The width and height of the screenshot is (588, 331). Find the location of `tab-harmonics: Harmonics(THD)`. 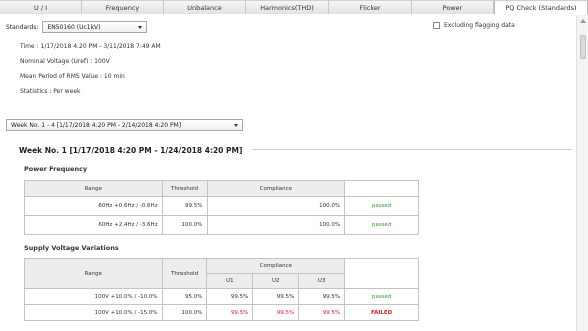

tab-harmonics: Harmonics(THD) is located at coordinates (287, 7).